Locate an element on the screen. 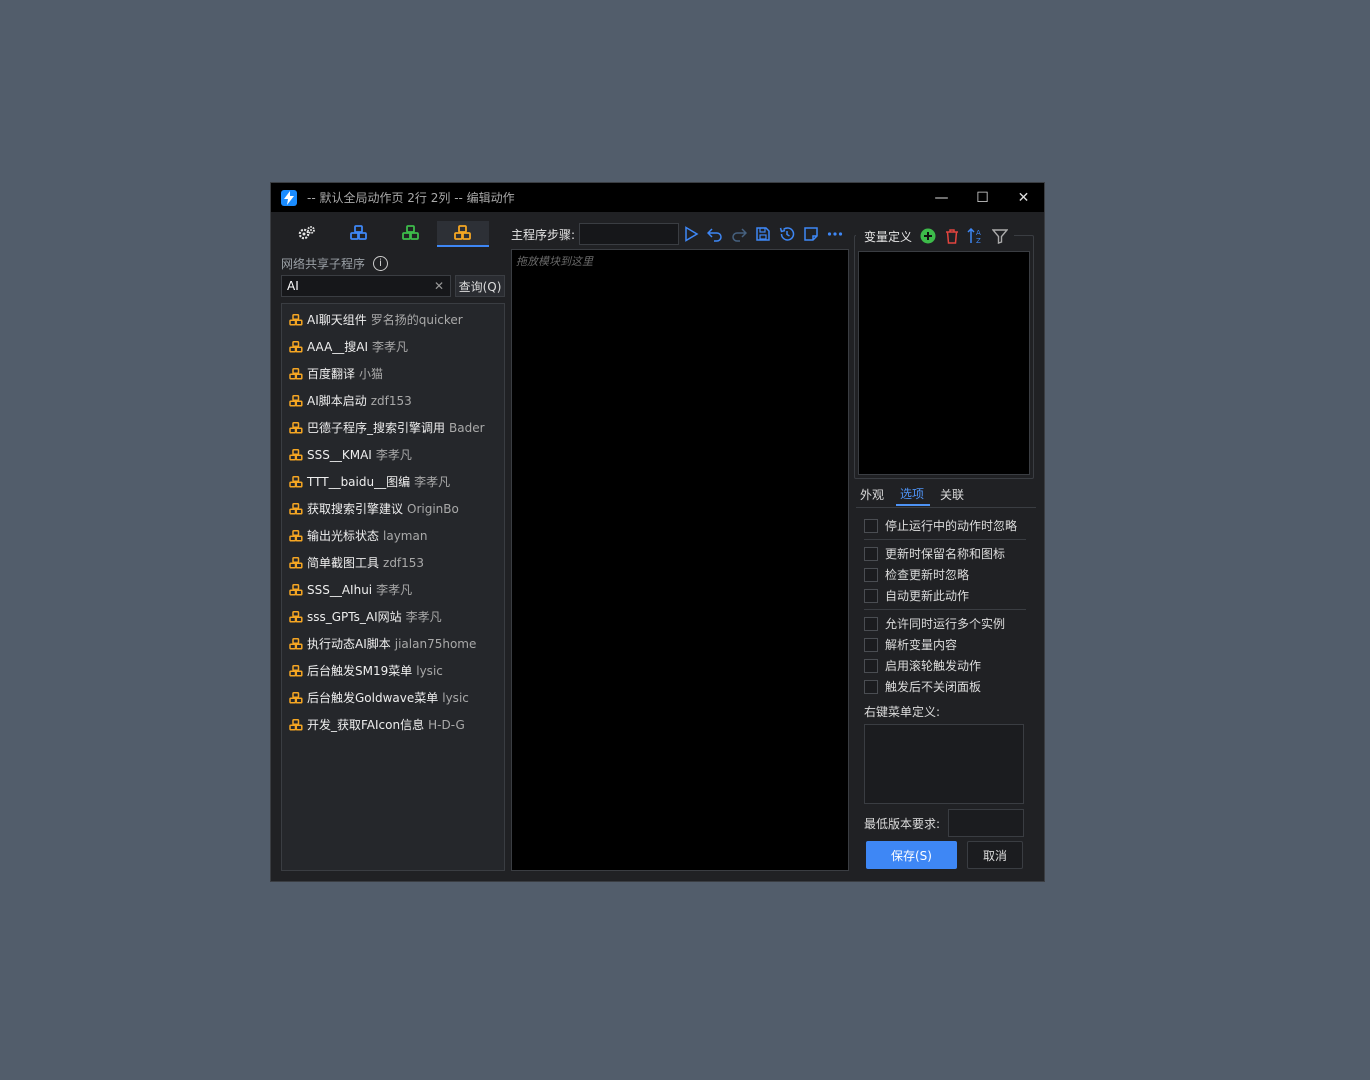 Image resolution: width=1370 pixels, height=1080 pixels. save-button: 保存(S) is located at coordinates (911, 855).